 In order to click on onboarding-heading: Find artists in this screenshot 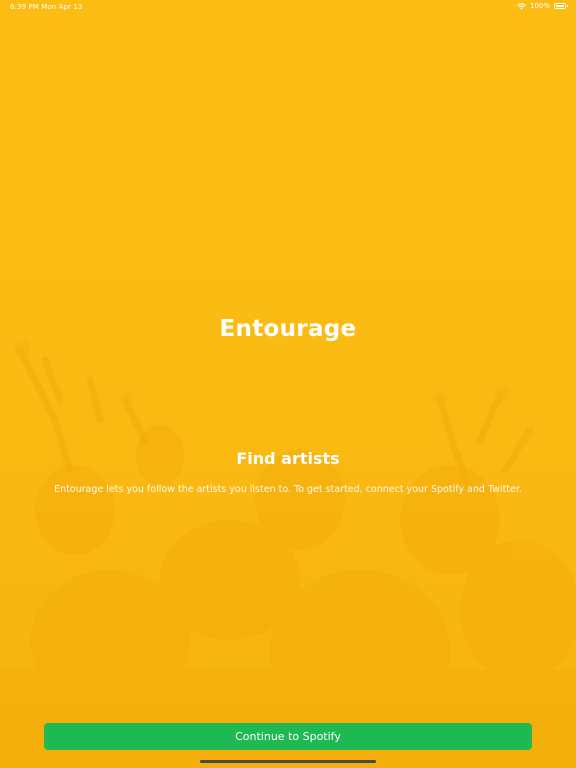, I will do `click(288, 458)`.